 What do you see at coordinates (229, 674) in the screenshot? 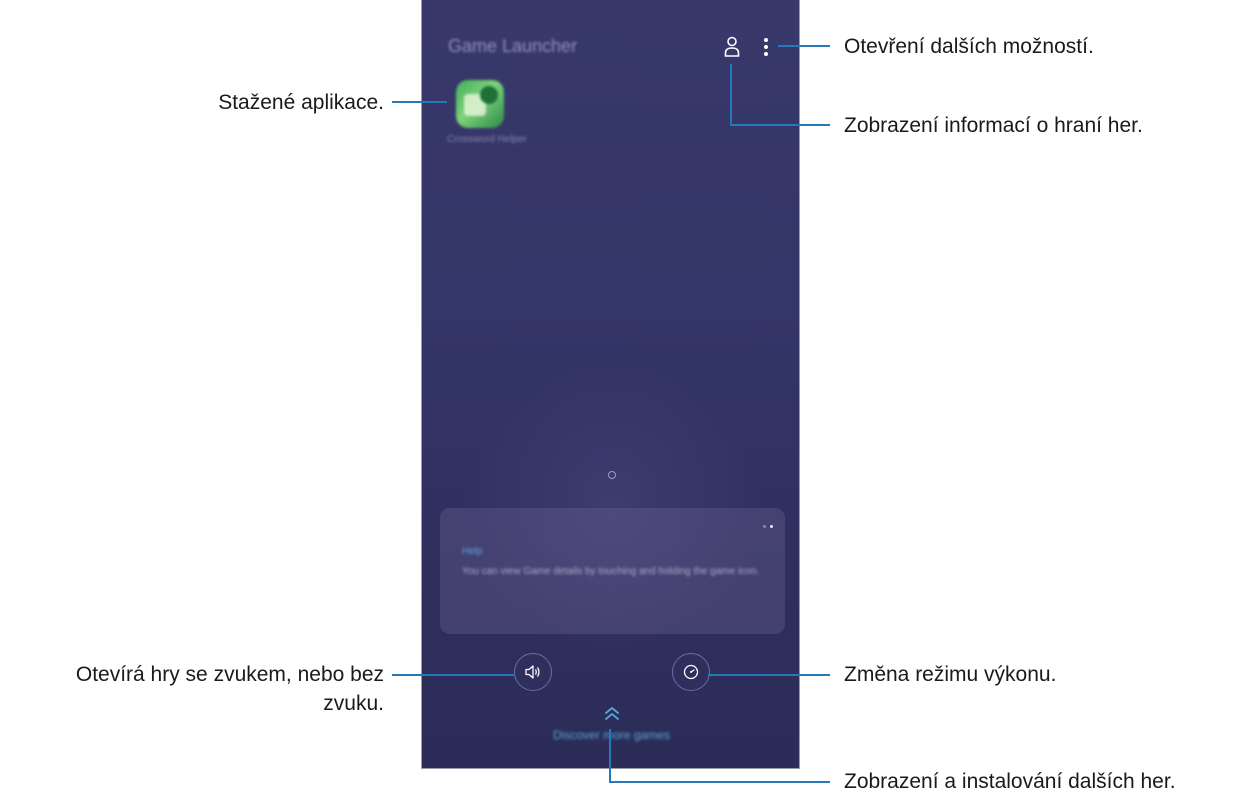
I see `annotation-sound-line1: Otevírá hry se zvukem, nebo bez` at bounding box center [229, 674].